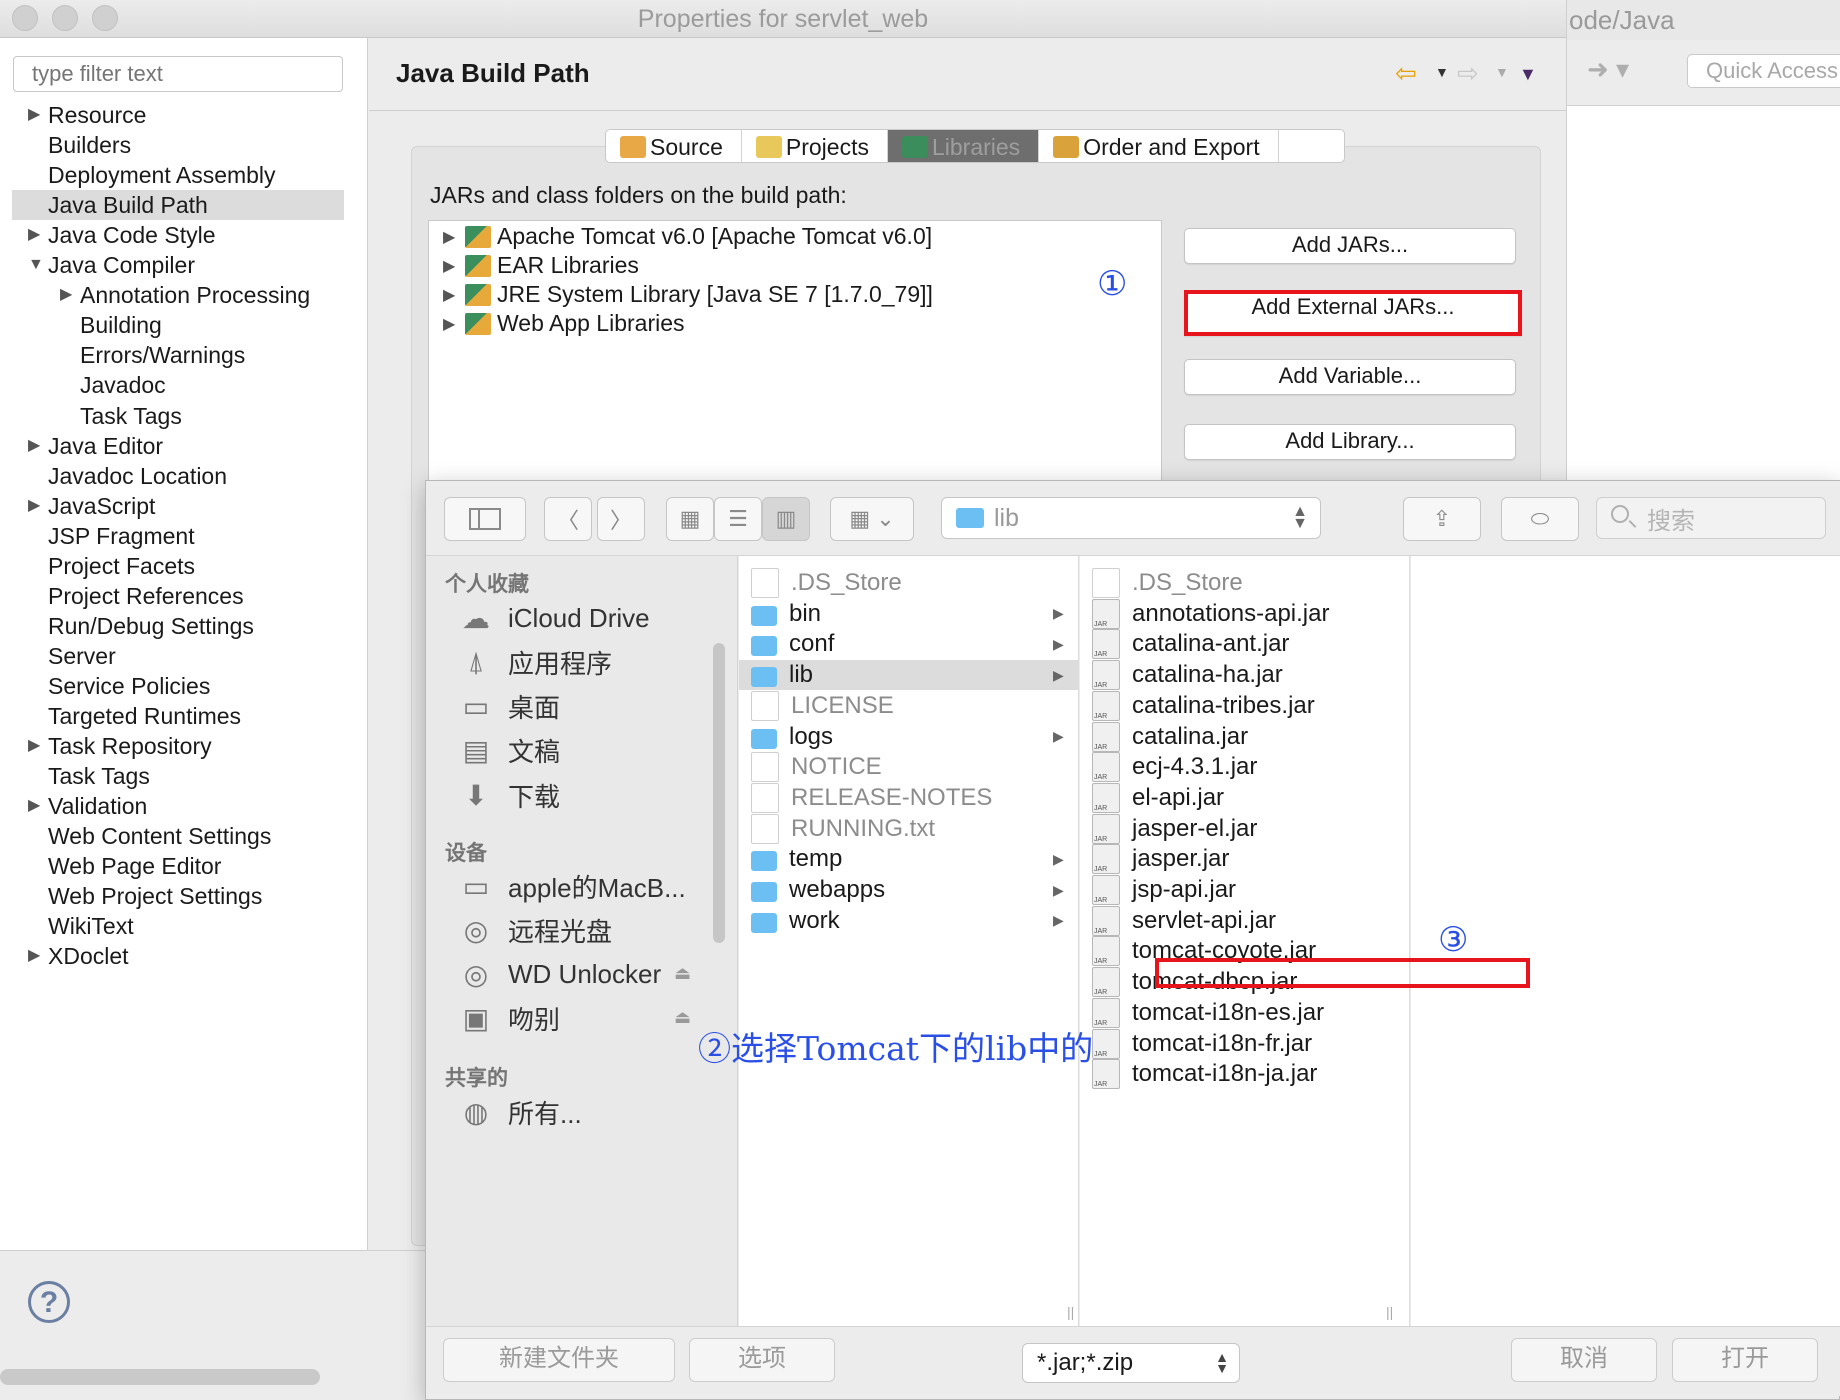  I want to click on forward-button: 〉, so click(621, 519).